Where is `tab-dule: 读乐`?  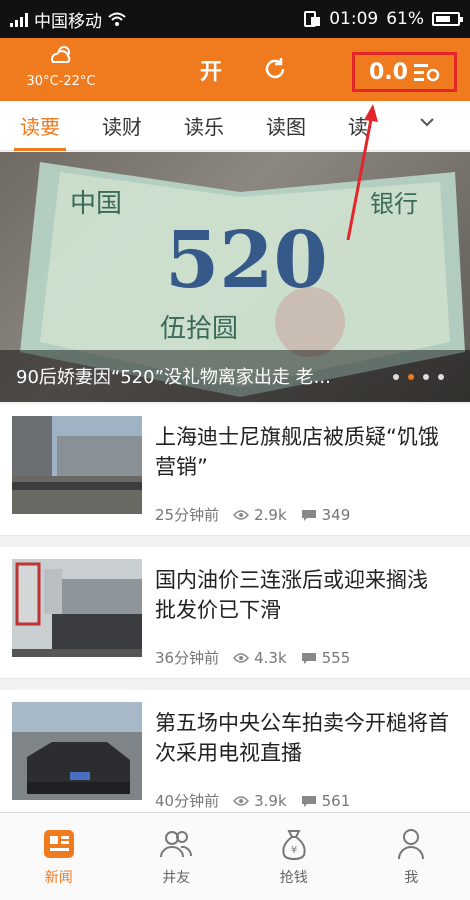 tab-dule: 读乐 is located at coordinates (204, 125).